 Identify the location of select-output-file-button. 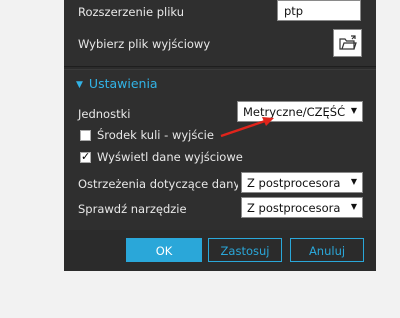
(347, 43).